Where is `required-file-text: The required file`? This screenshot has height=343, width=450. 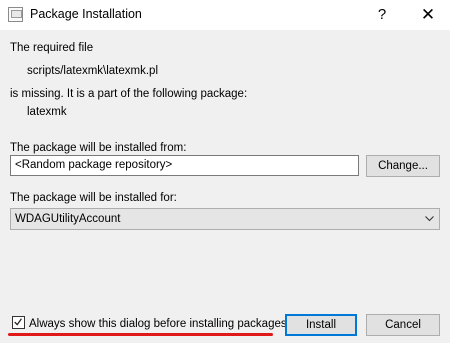
required-file-text: The required file is located at coordinates (52, 48).